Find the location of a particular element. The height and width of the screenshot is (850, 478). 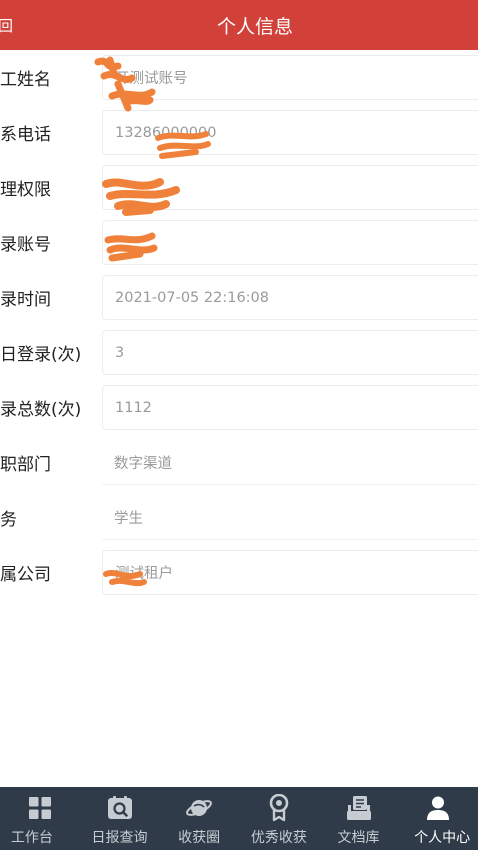

tab-workbench-label: 工作台 is located at coordinates (31, 838).